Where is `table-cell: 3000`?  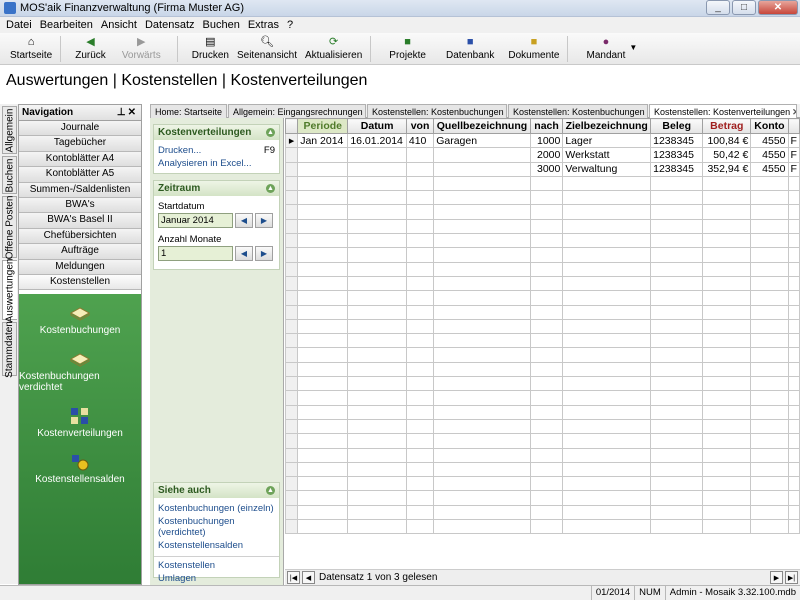
table-cell: 3000 is located at coordinates (546, 169).